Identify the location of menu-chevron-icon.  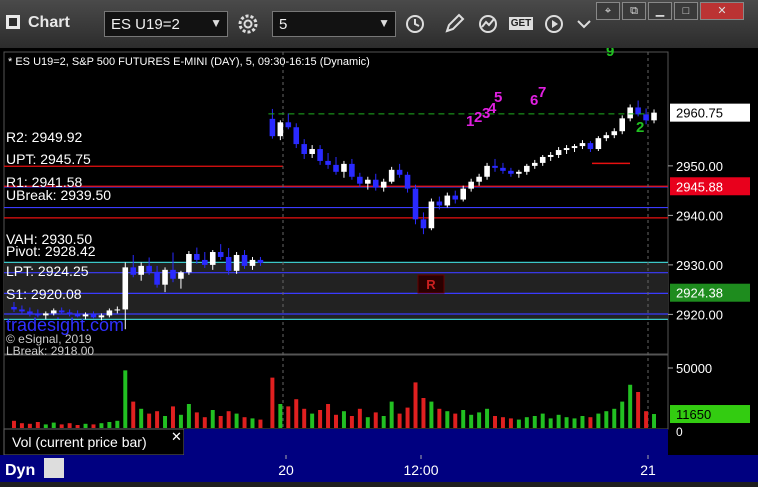
(584, 24).